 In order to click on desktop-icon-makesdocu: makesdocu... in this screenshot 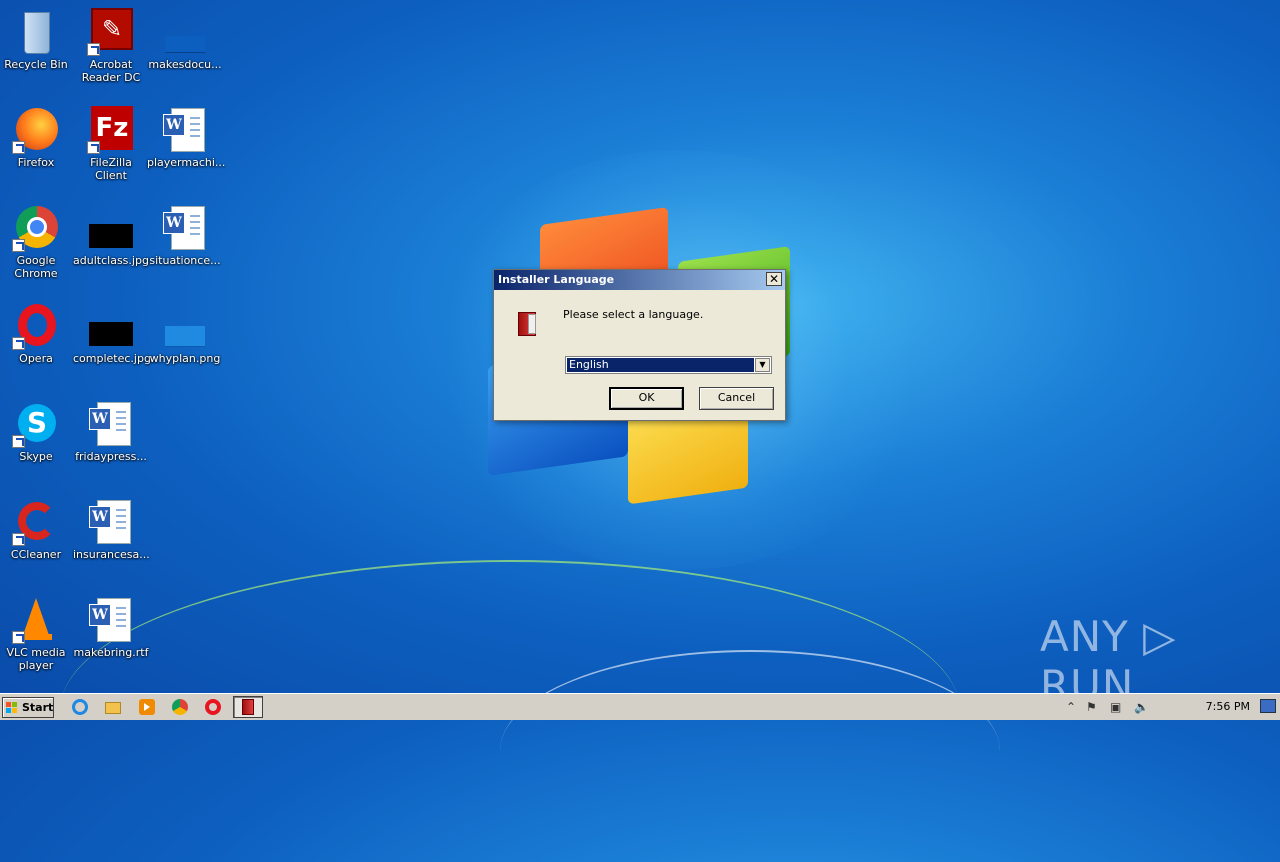, I will do `click(185, 39)`.